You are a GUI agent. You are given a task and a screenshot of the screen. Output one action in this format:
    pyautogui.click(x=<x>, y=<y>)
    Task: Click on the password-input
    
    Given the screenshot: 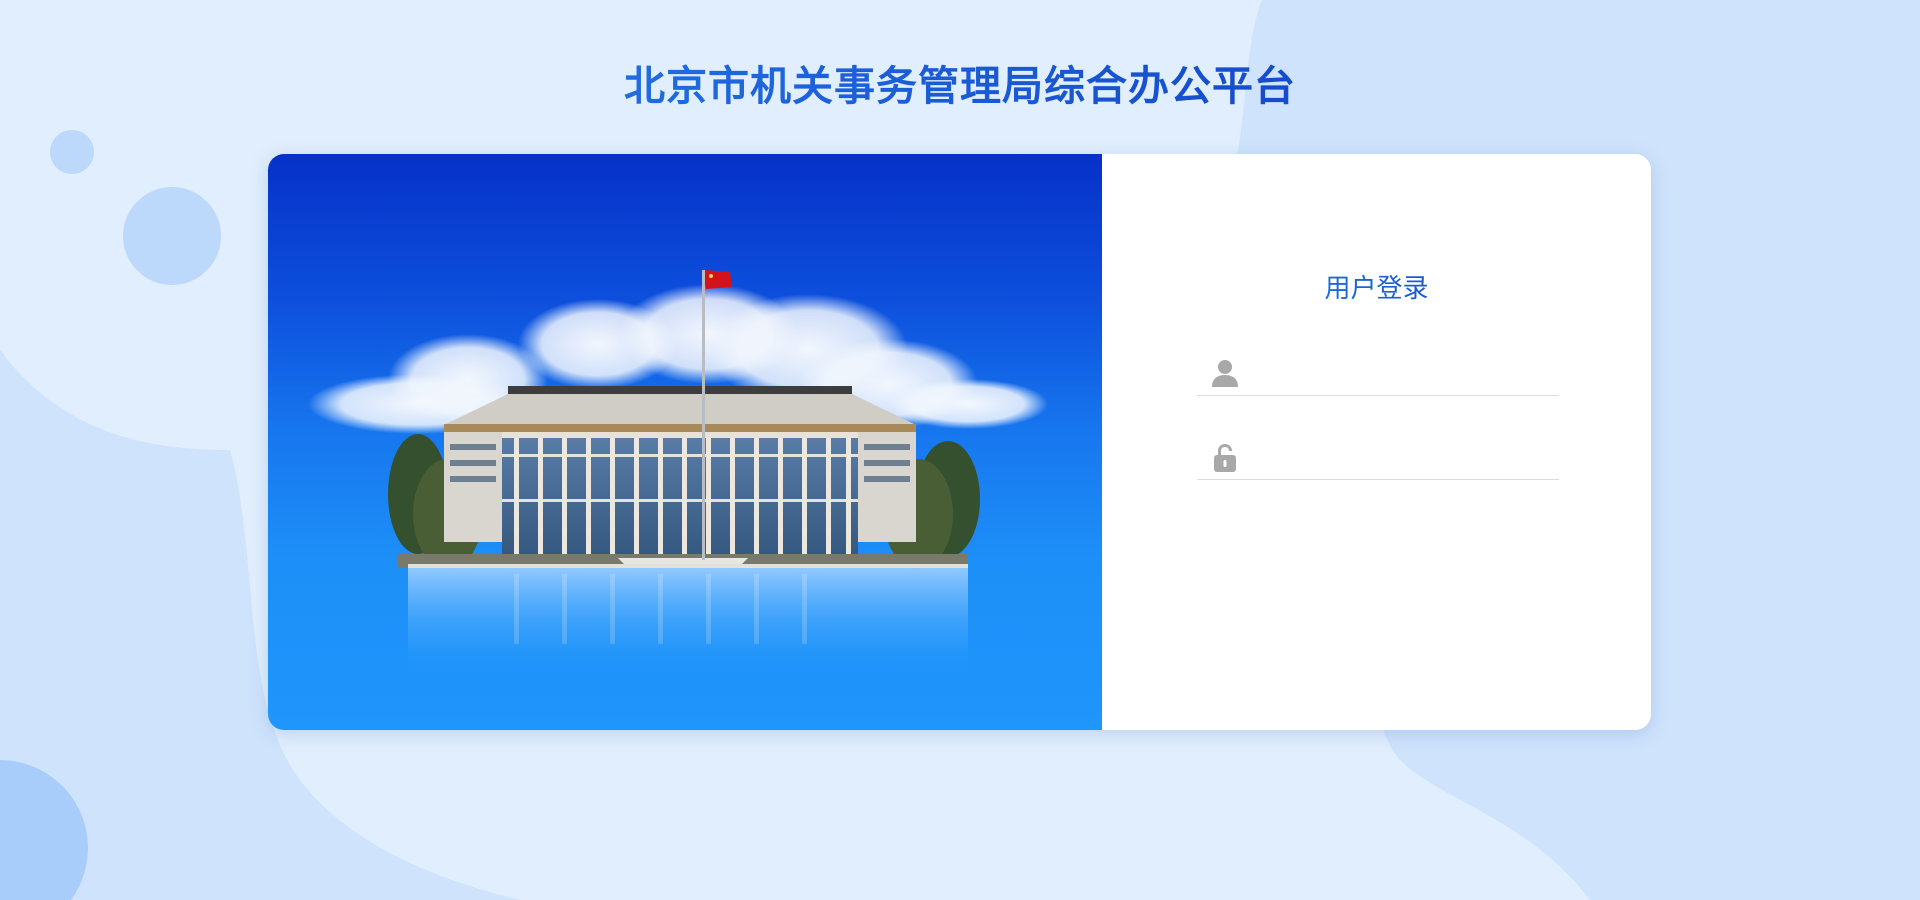 What is the action you would take?
    pyautogui.click(x=1406, y=456)
    